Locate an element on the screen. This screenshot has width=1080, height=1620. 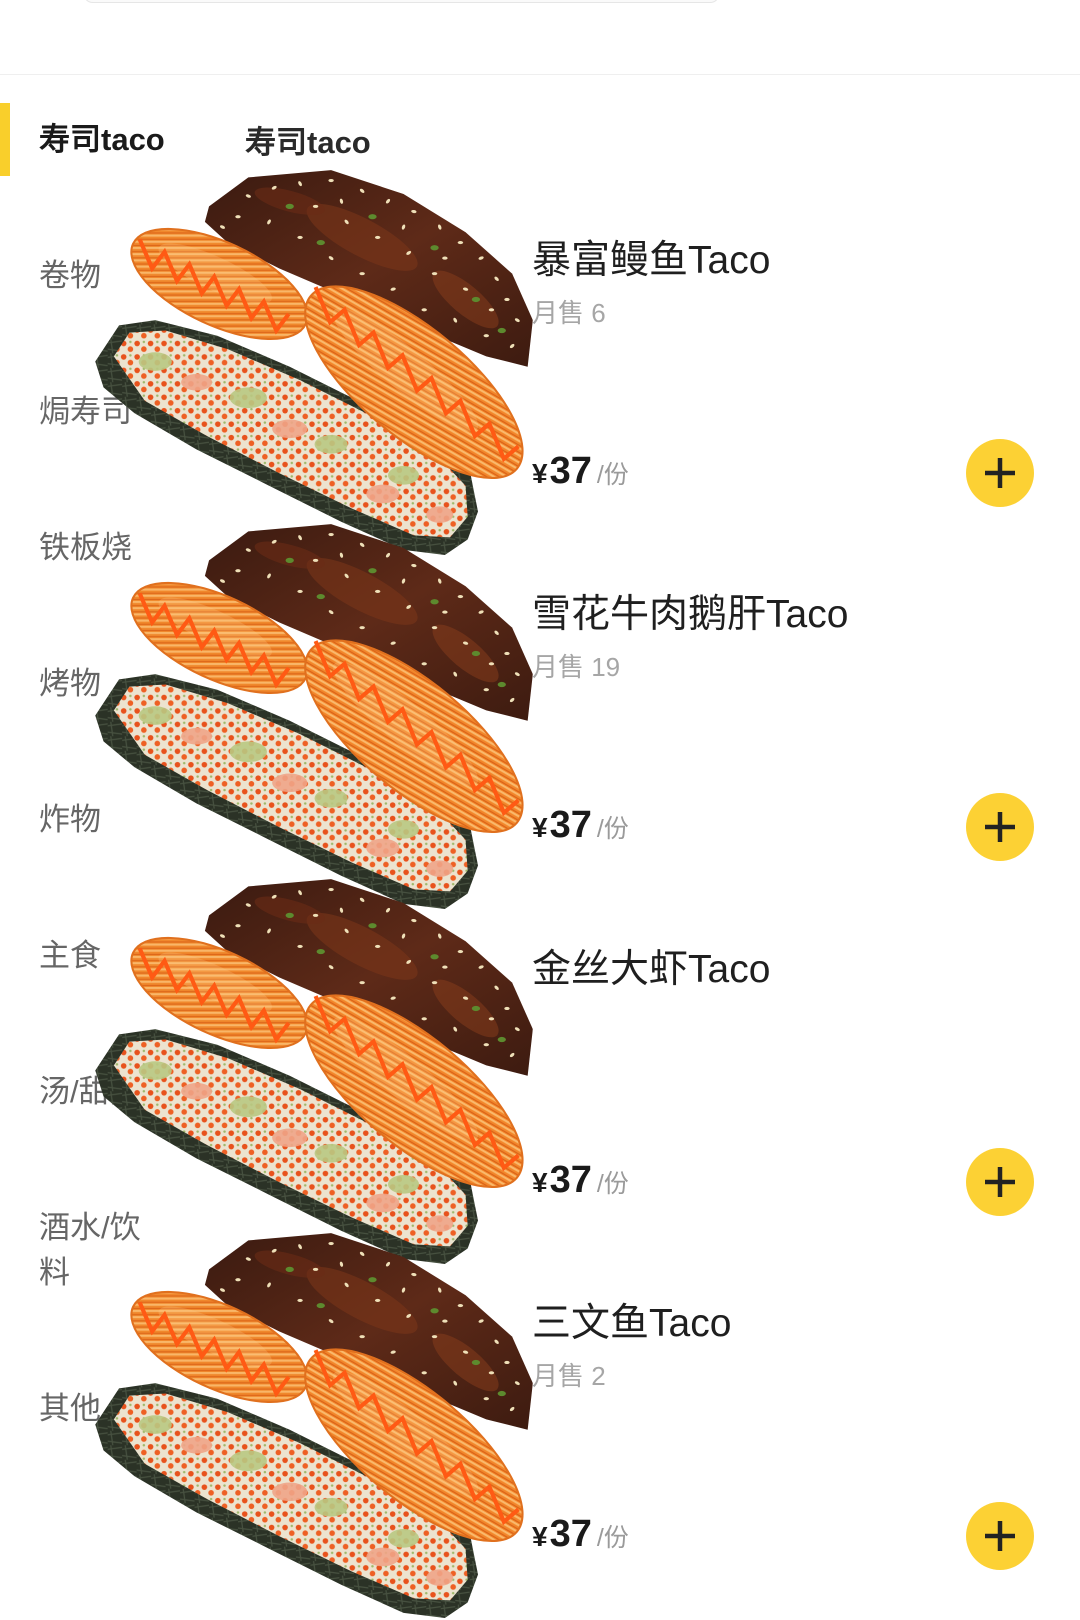
section-title: 寿司taco is located at coordinates (308, 142).